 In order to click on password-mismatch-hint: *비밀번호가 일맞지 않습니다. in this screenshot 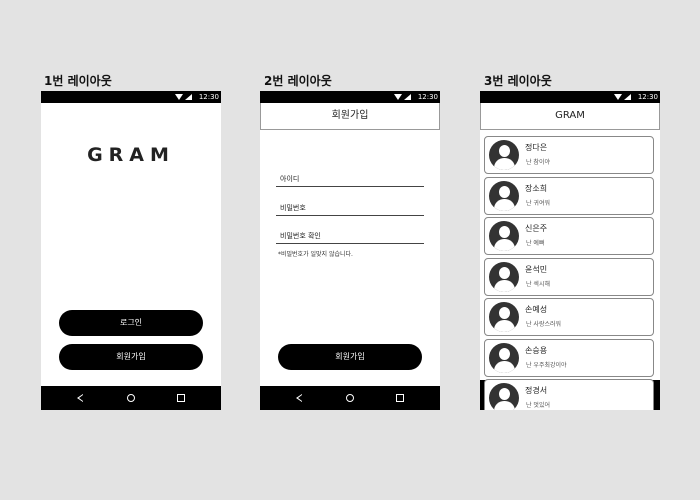, I will do `click(315, 254)`.